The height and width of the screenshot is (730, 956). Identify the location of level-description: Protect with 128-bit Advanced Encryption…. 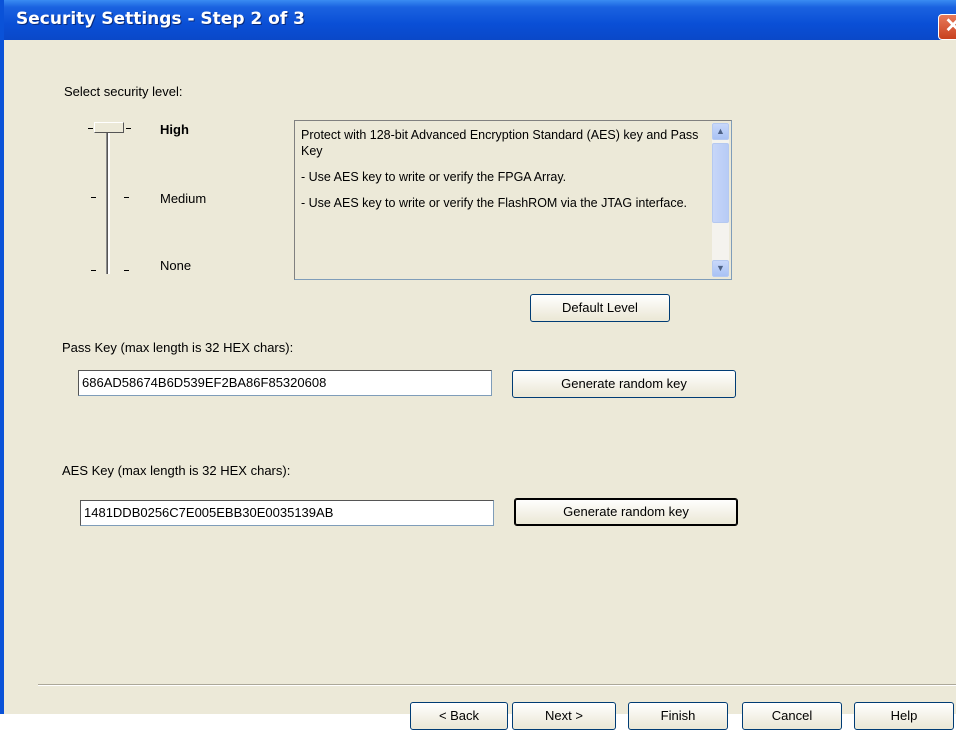
(506, 174).